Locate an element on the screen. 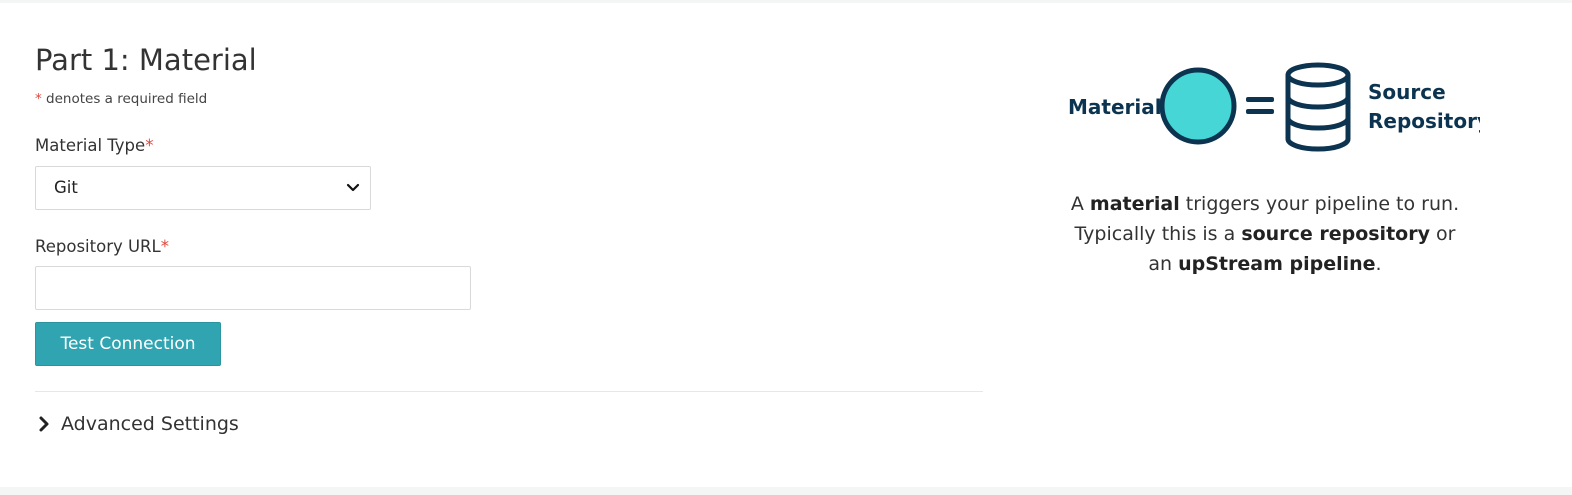  required-note: * denotes a required field is located at coordinates (121, 99).